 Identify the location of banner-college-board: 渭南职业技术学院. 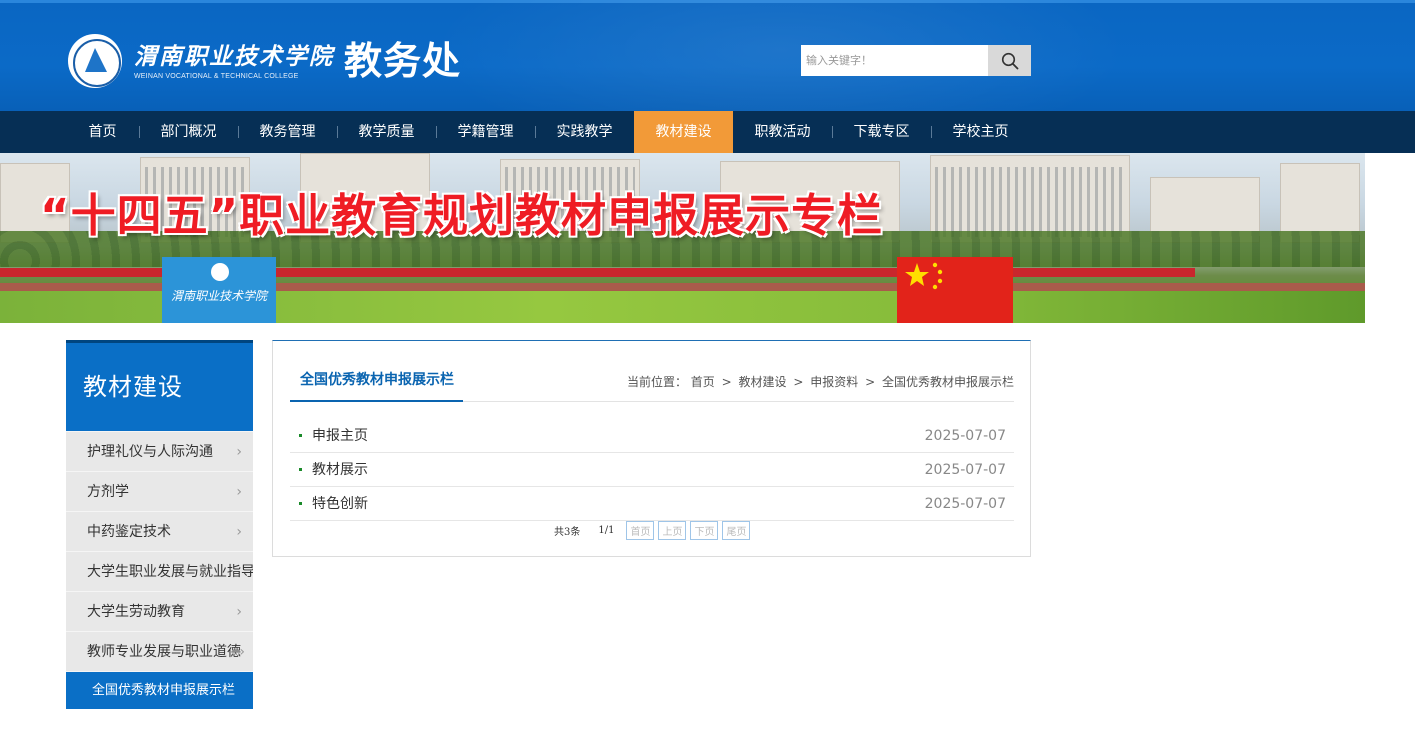
(219, 290).